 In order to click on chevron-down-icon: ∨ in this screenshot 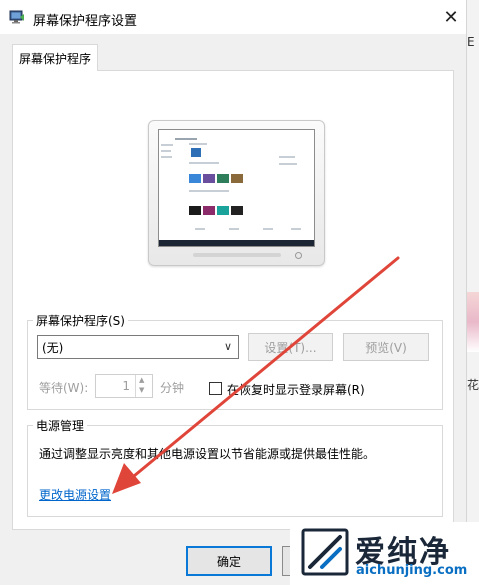, I will do `click(227, 346)`.